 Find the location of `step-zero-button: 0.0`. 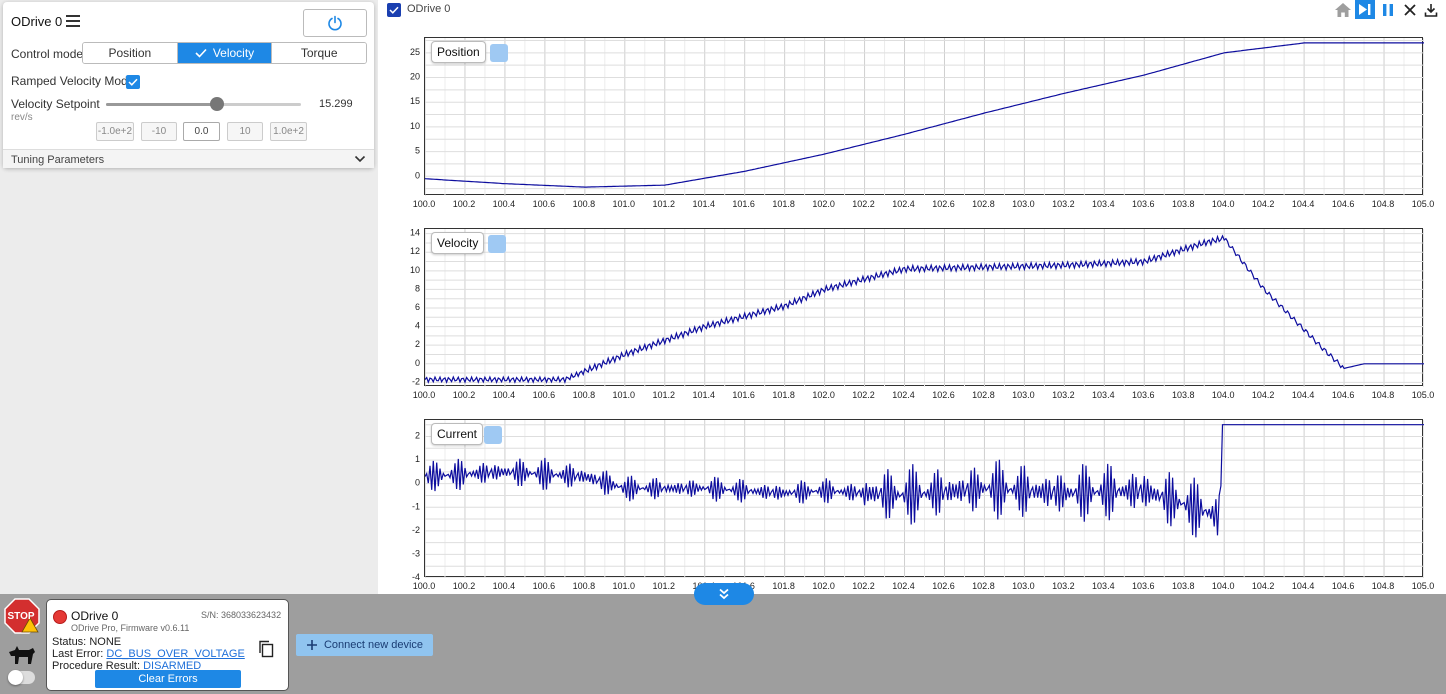

step-zero-button: 0.0 is located at coordinates (201, 131).